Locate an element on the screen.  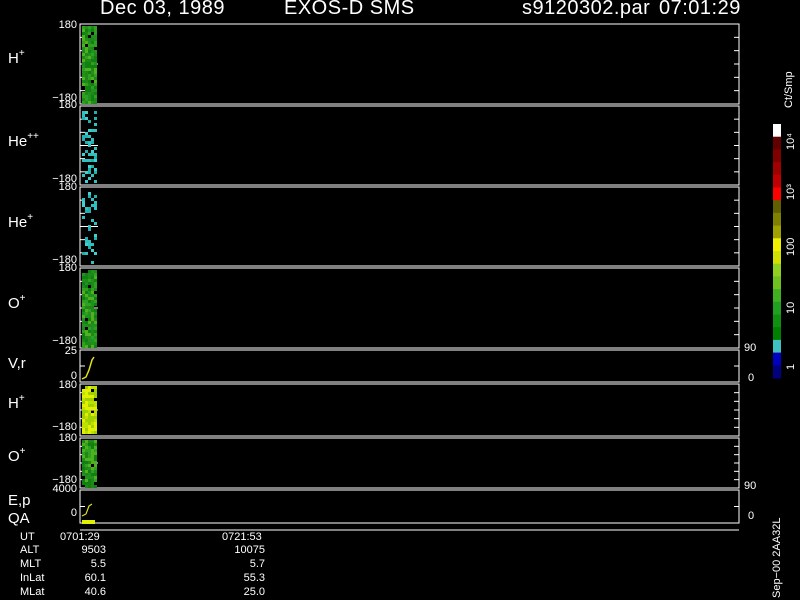
colorbar-segment is located at coordinates (777, 169).